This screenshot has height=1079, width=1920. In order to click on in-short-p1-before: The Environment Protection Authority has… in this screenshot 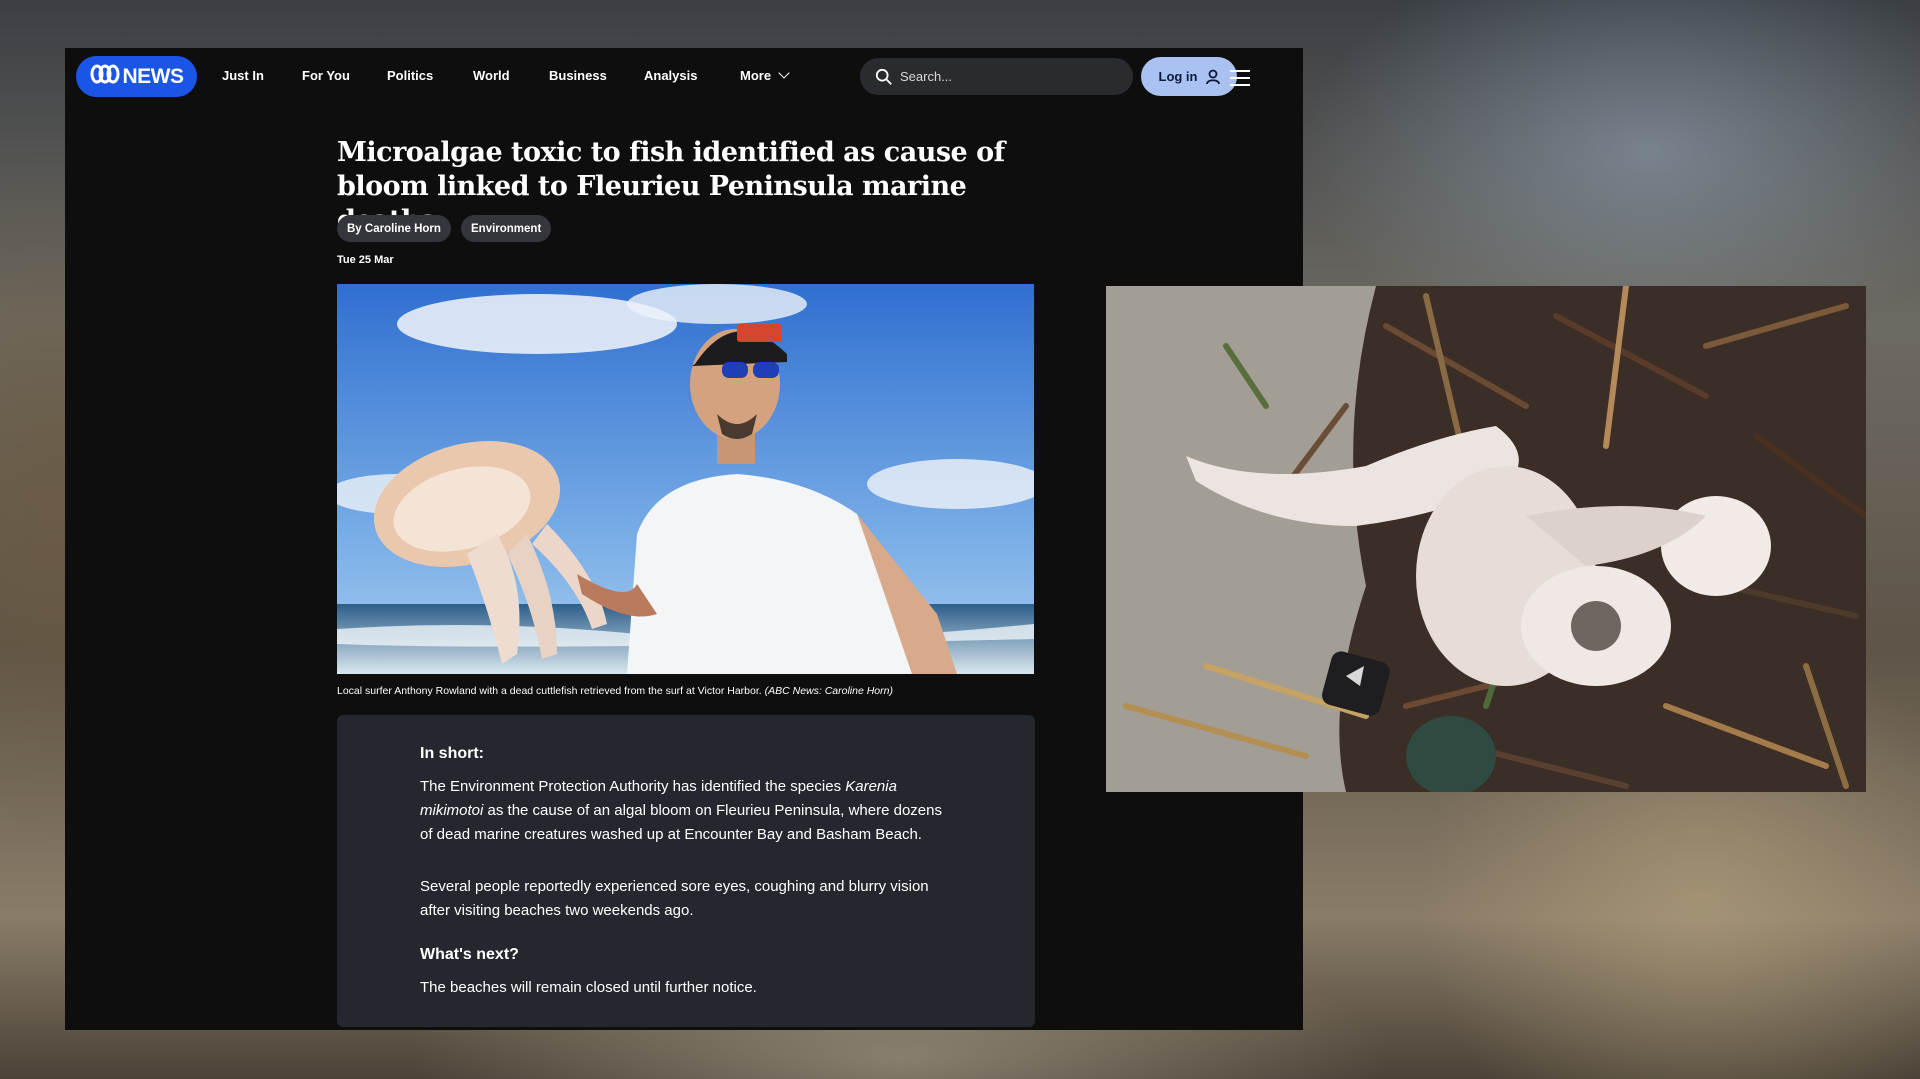, I will do `click(631, 786)`.